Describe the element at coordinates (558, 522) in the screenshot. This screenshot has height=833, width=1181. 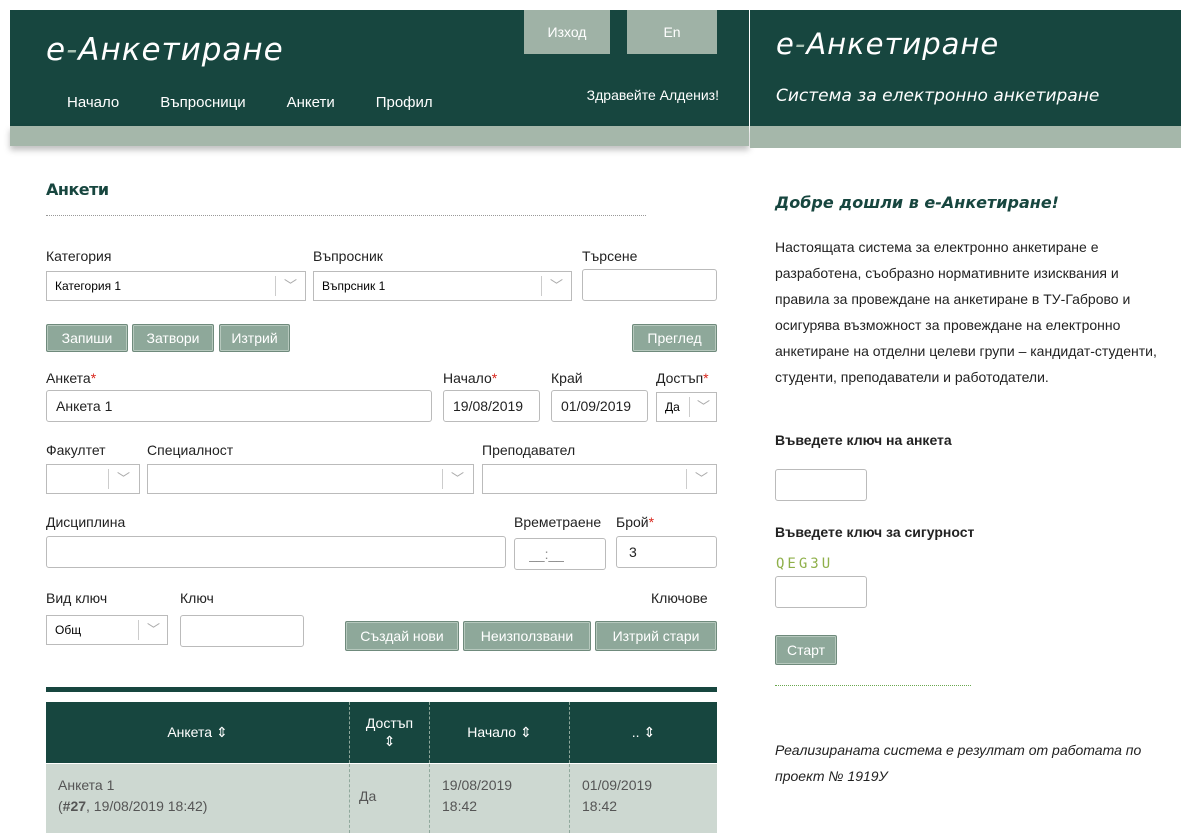
I see `duration-label: Времетраене` at that location.